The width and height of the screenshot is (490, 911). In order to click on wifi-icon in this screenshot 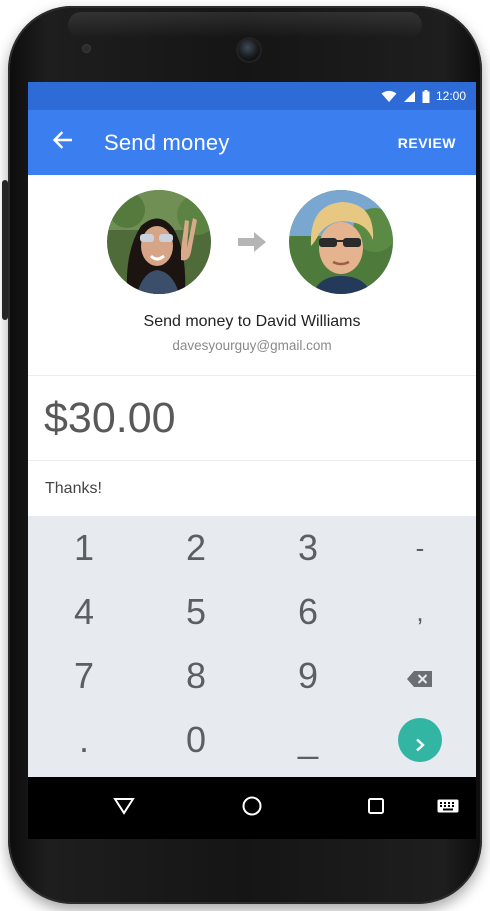, I will do `click(389, 96)`.